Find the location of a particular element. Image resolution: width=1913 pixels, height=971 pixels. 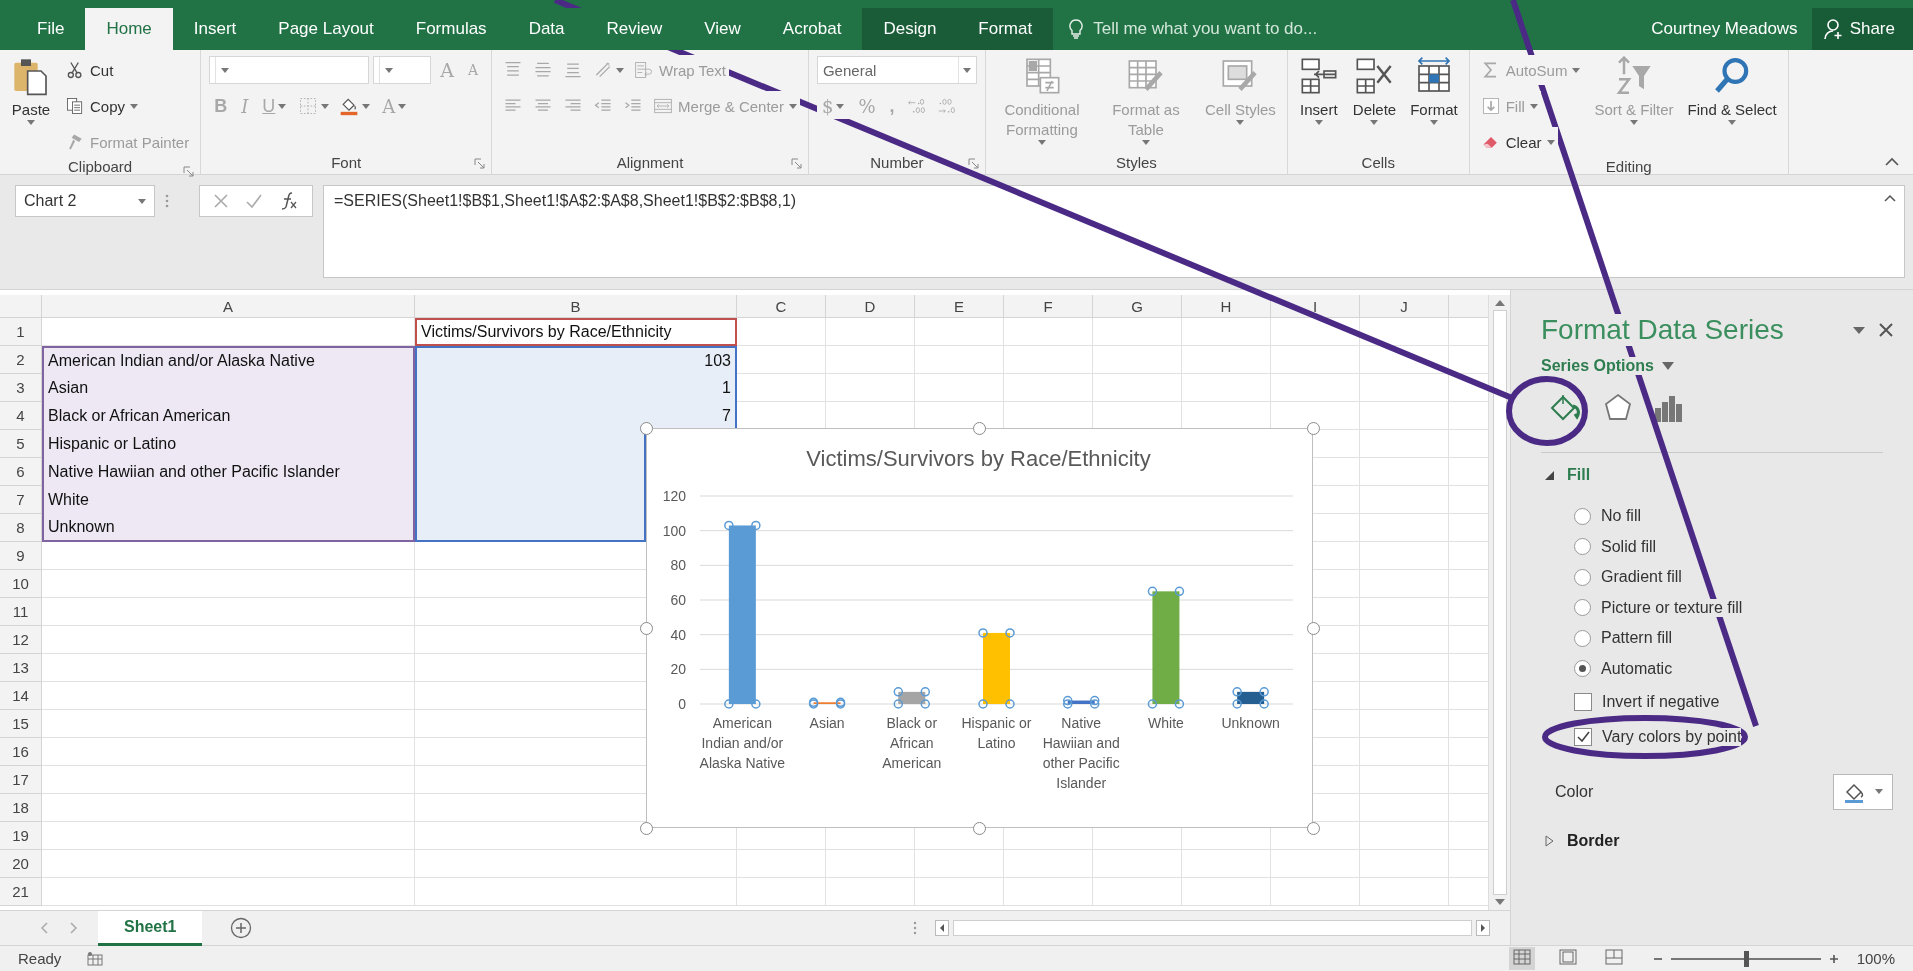

column-header: H is located at coordinates (1226, 306).